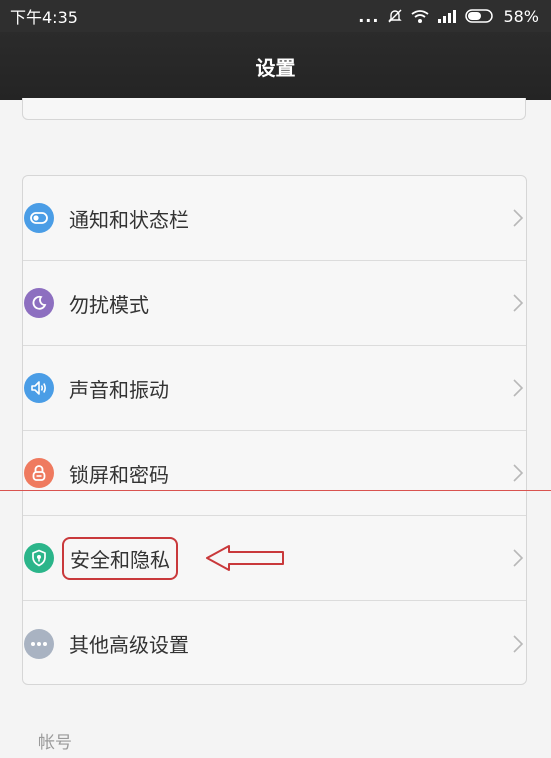 This screenshot has height=758, width=551. Describe the element at coordinates (275, 490) in the screenshot. I see `annotation-red-line` at that location.